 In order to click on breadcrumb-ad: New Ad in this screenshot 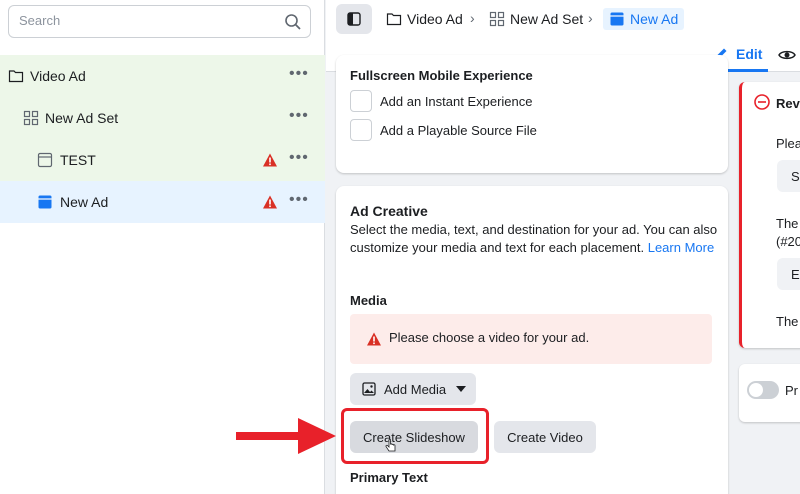, I will do `click(644, 19)`.